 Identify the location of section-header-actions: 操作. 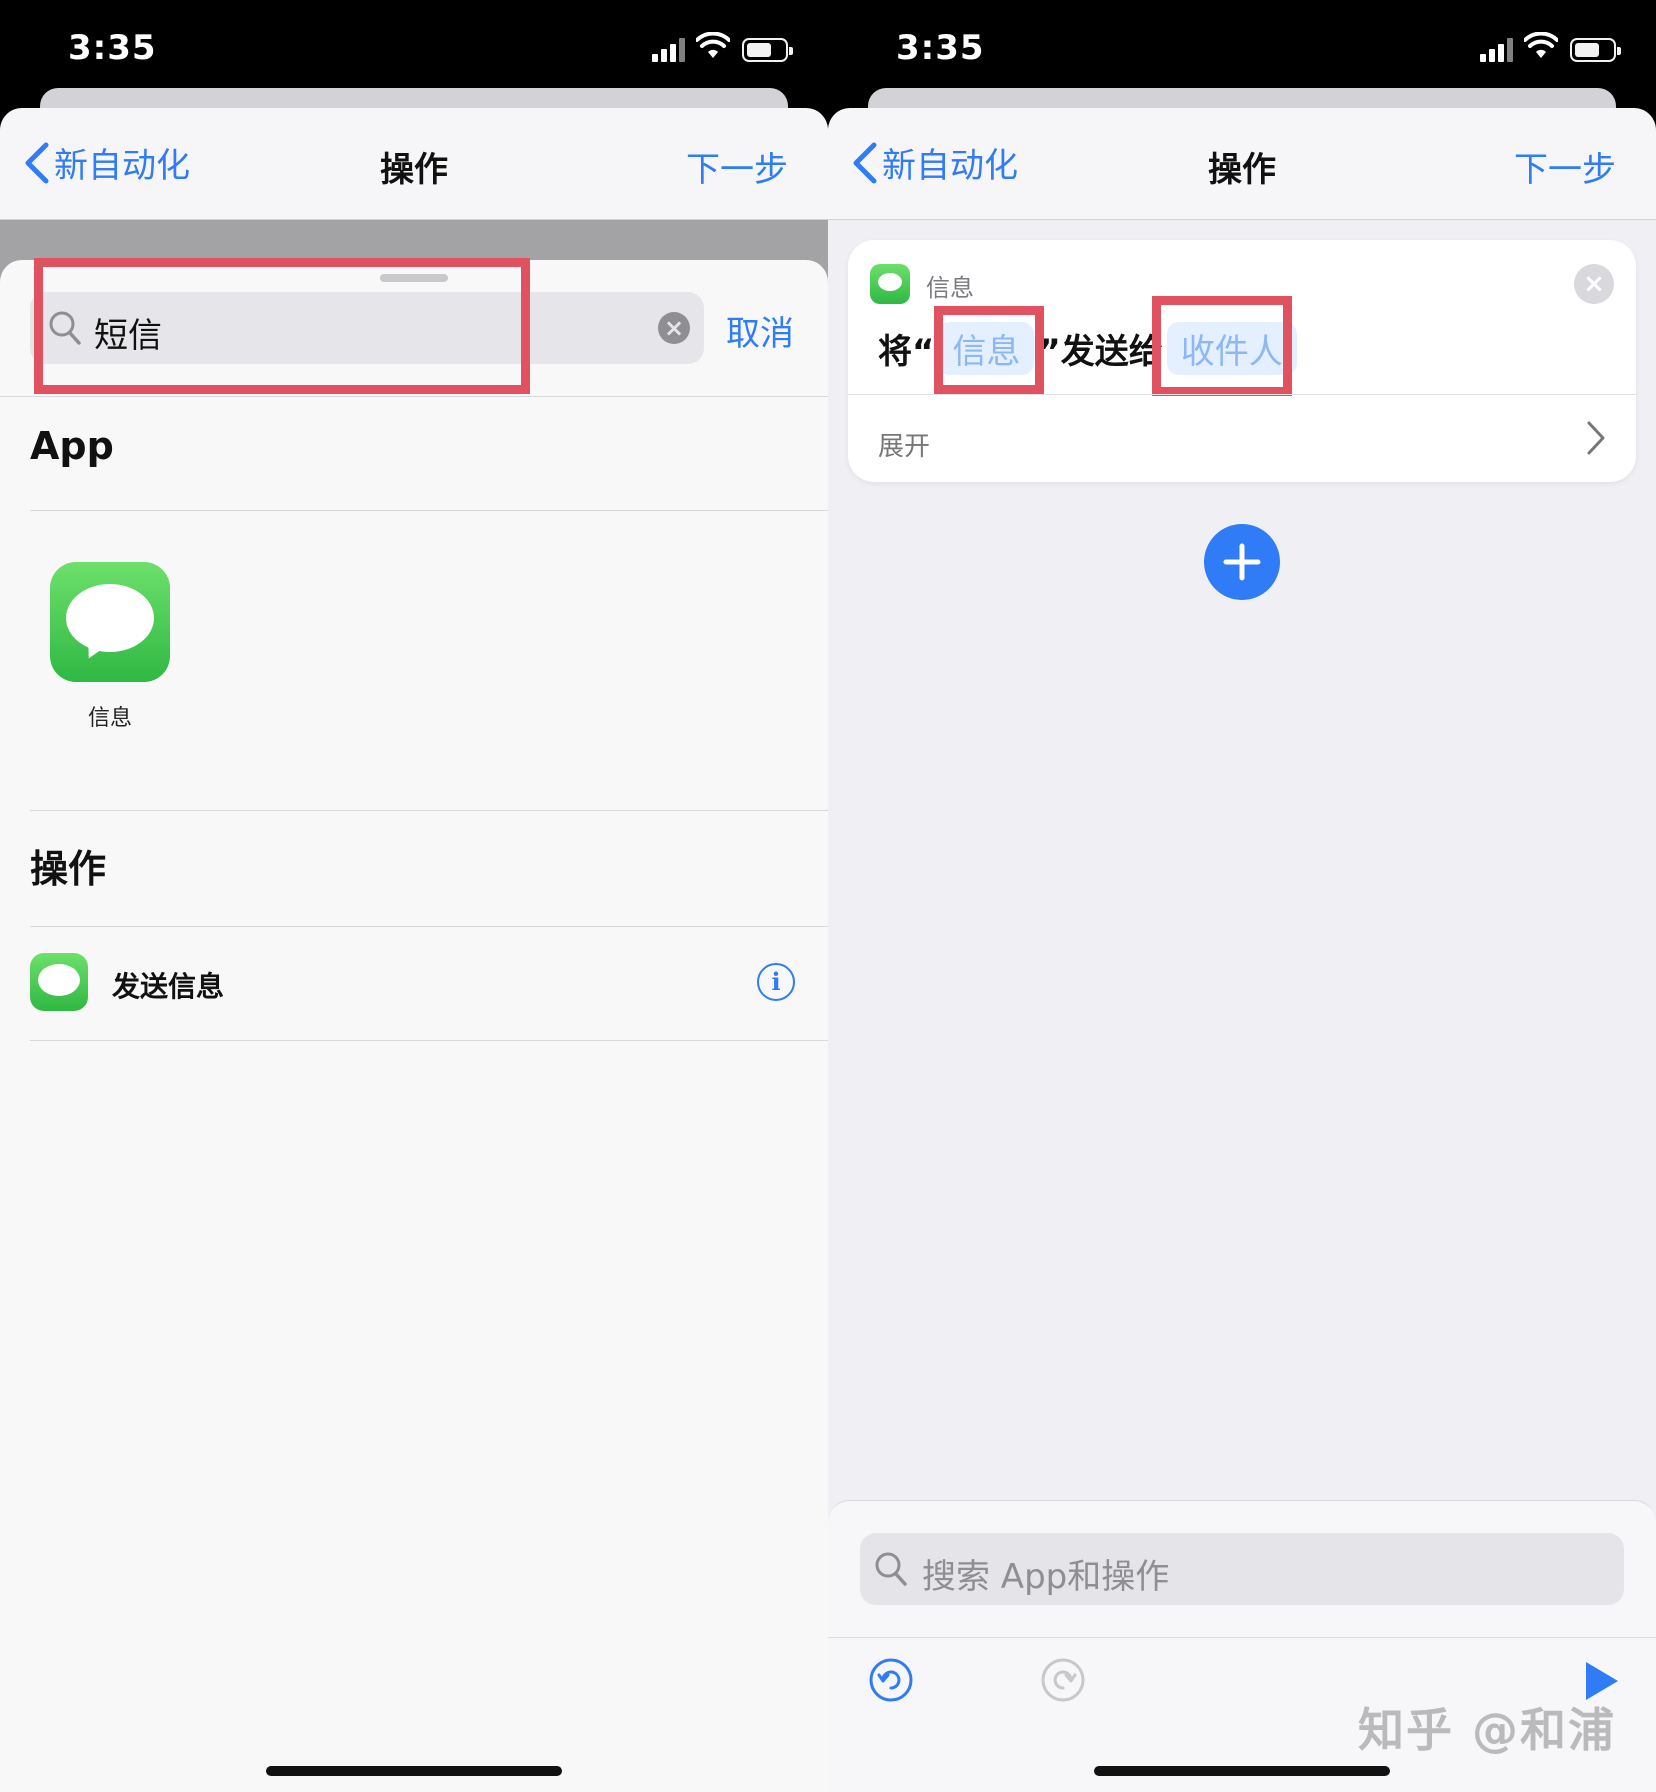
(68, 869).